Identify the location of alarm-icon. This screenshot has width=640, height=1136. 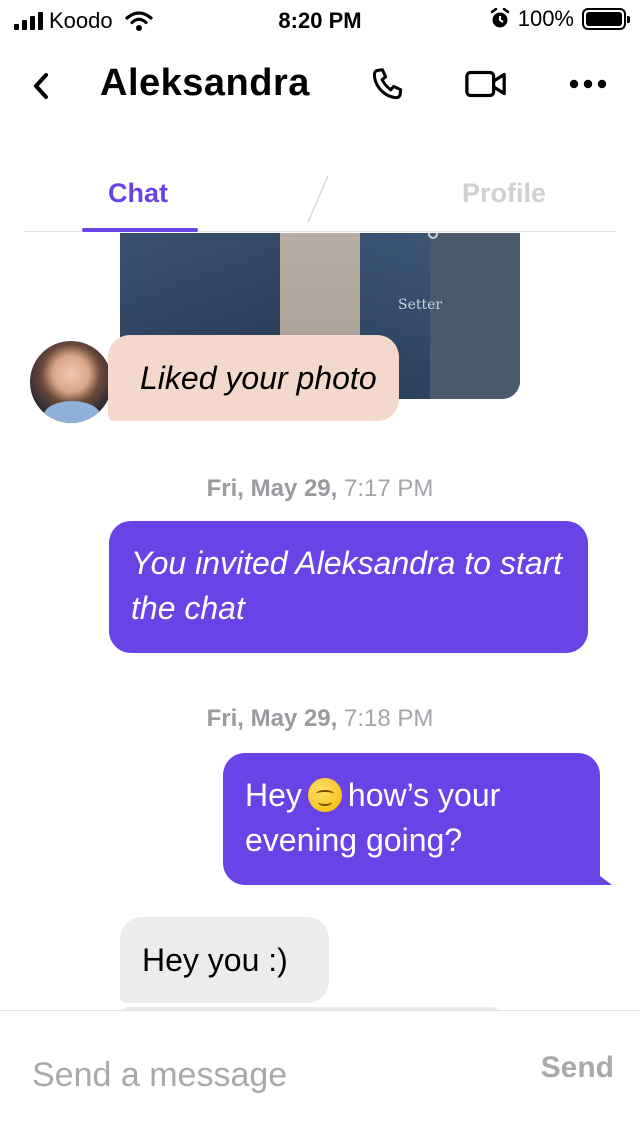
(499, 18).